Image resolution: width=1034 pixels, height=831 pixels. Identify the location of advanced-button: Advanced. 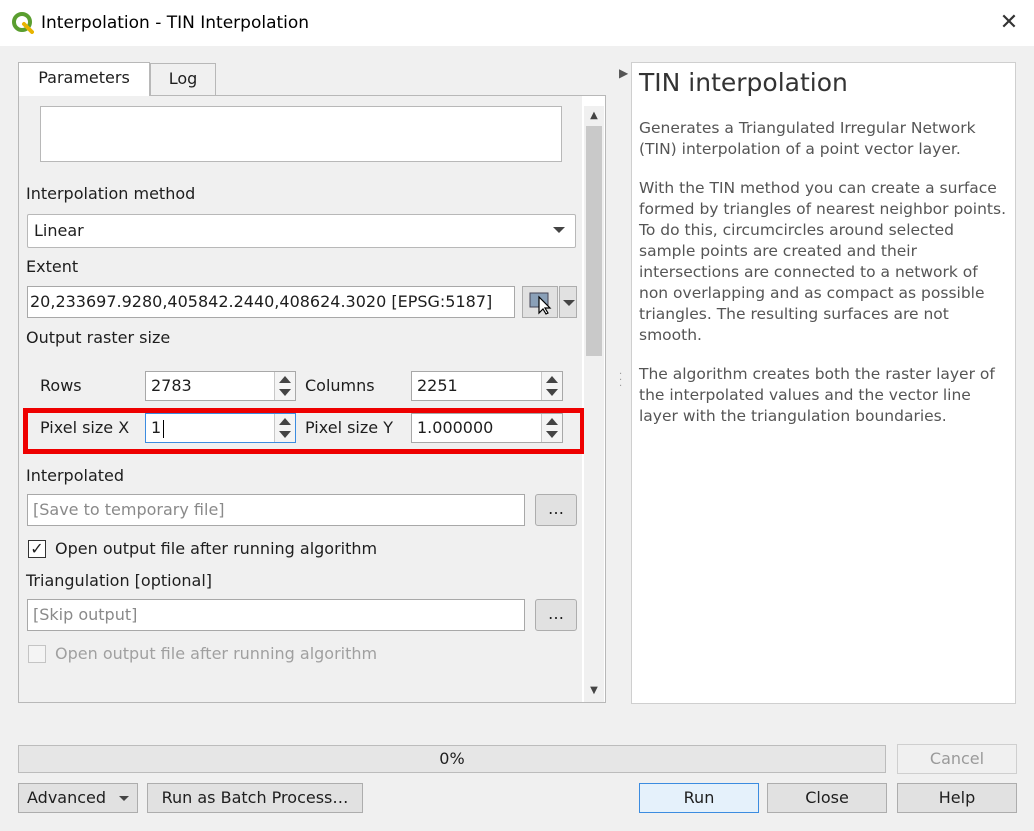
(78, 798).